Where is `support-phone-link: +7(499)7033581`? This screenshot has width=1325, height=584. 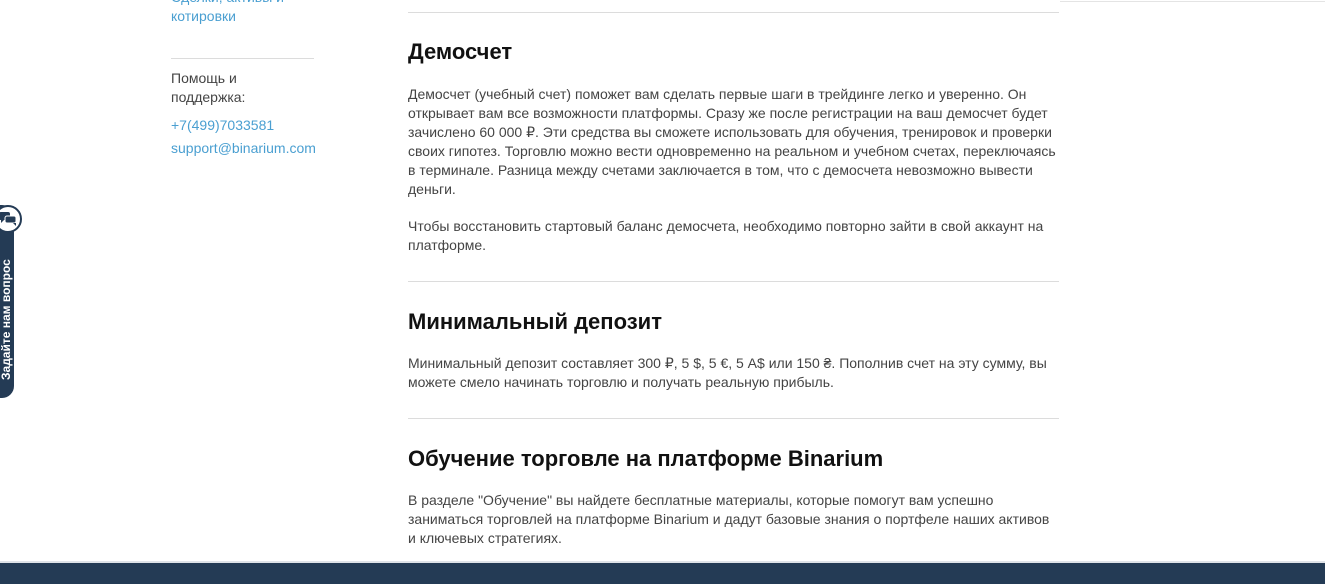 support-phone-link: +7(499)7033581 is located at coordinates (222, 125).